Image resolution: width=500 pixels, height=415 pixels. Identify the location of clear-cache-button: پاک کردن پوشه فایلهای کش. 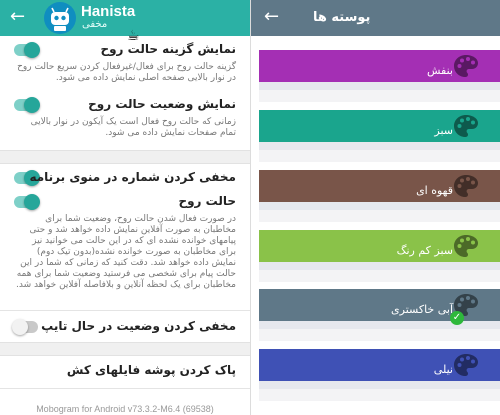
(151, 370).